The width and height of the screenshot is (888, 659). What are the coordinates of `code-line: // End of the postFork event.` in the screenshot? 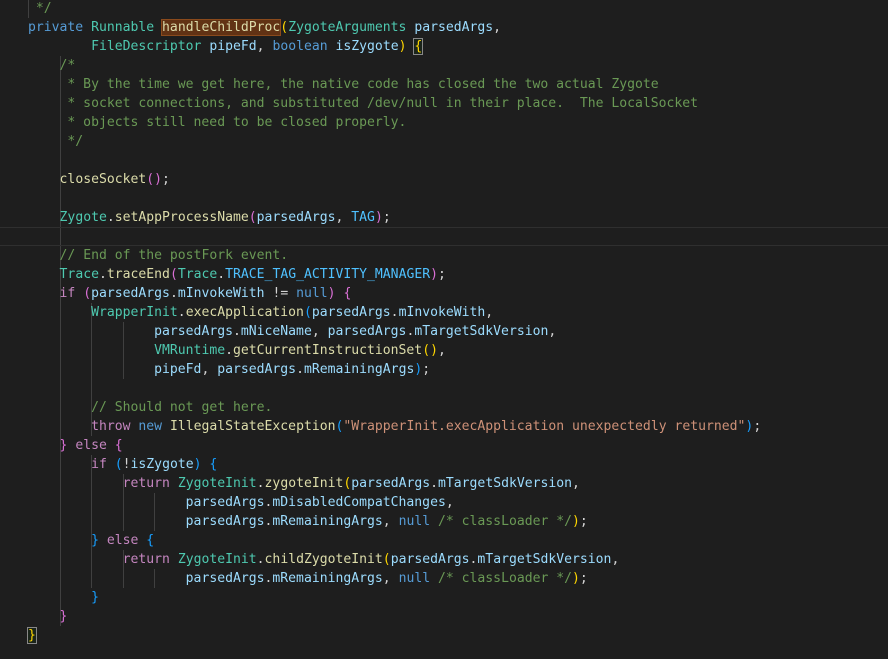 It's located at (458, 255).